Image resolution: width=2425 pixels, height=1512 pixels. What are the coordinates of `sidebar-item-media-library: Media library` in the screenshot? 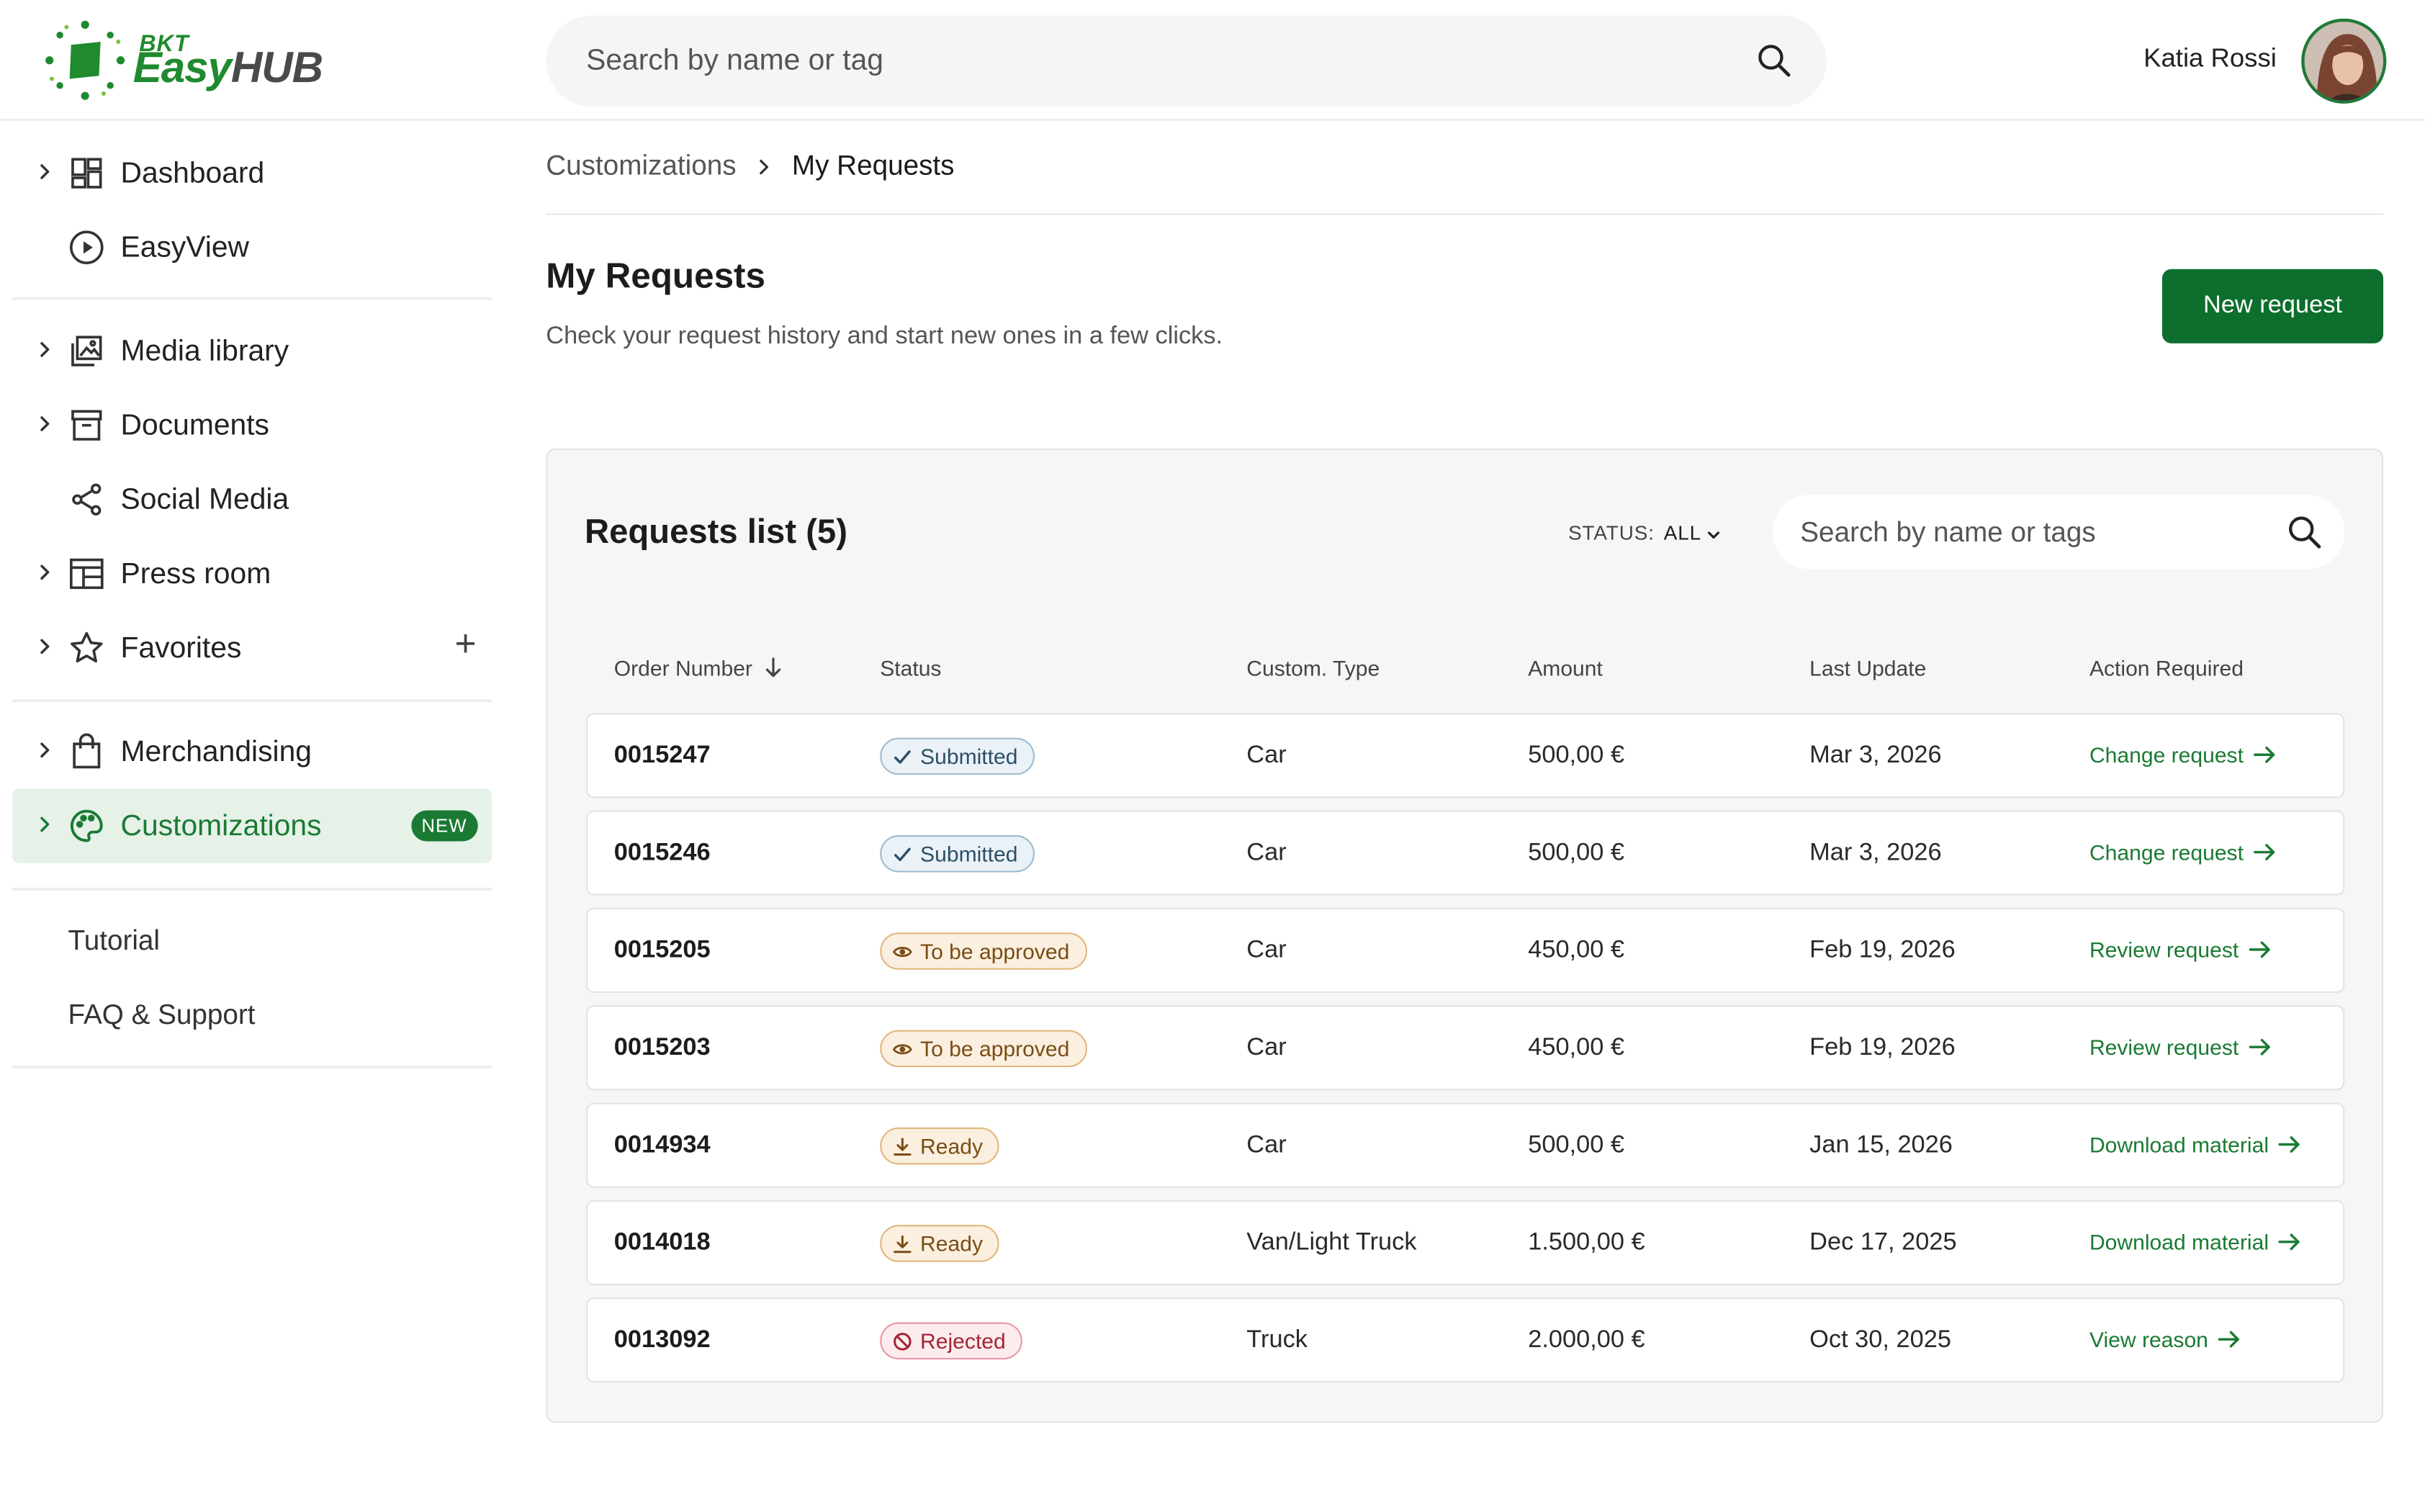 It's located at (252, 351).